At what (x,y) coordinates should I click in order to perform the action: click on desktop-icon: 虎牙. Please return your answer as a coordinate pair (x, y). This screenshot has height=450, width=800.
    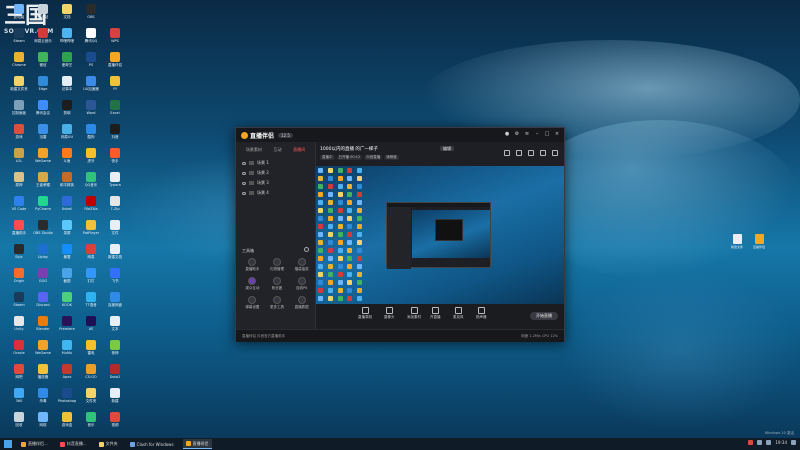
    Looking at the image, I should click on (91, 159).